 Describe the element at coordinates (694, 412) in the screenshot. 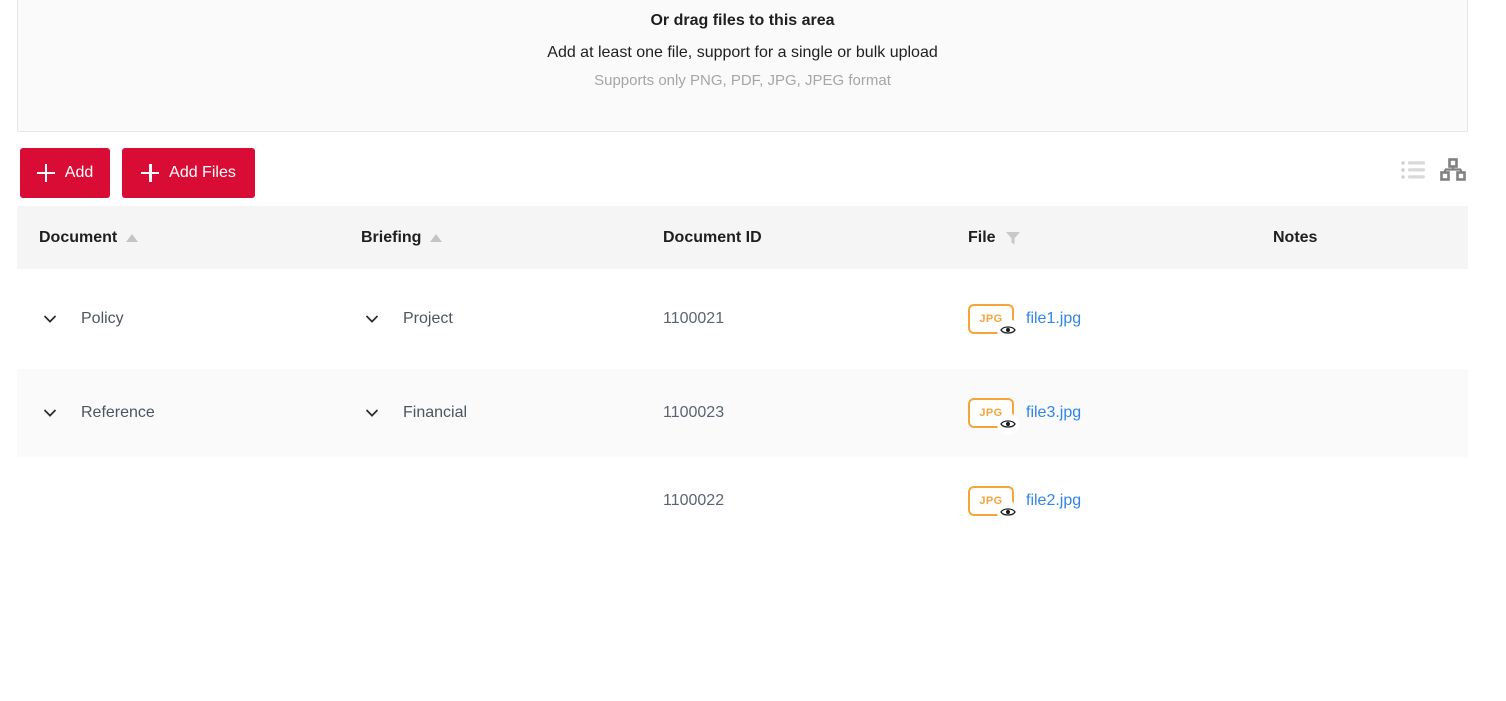

I see `document-id-value: 1100023` at that location.